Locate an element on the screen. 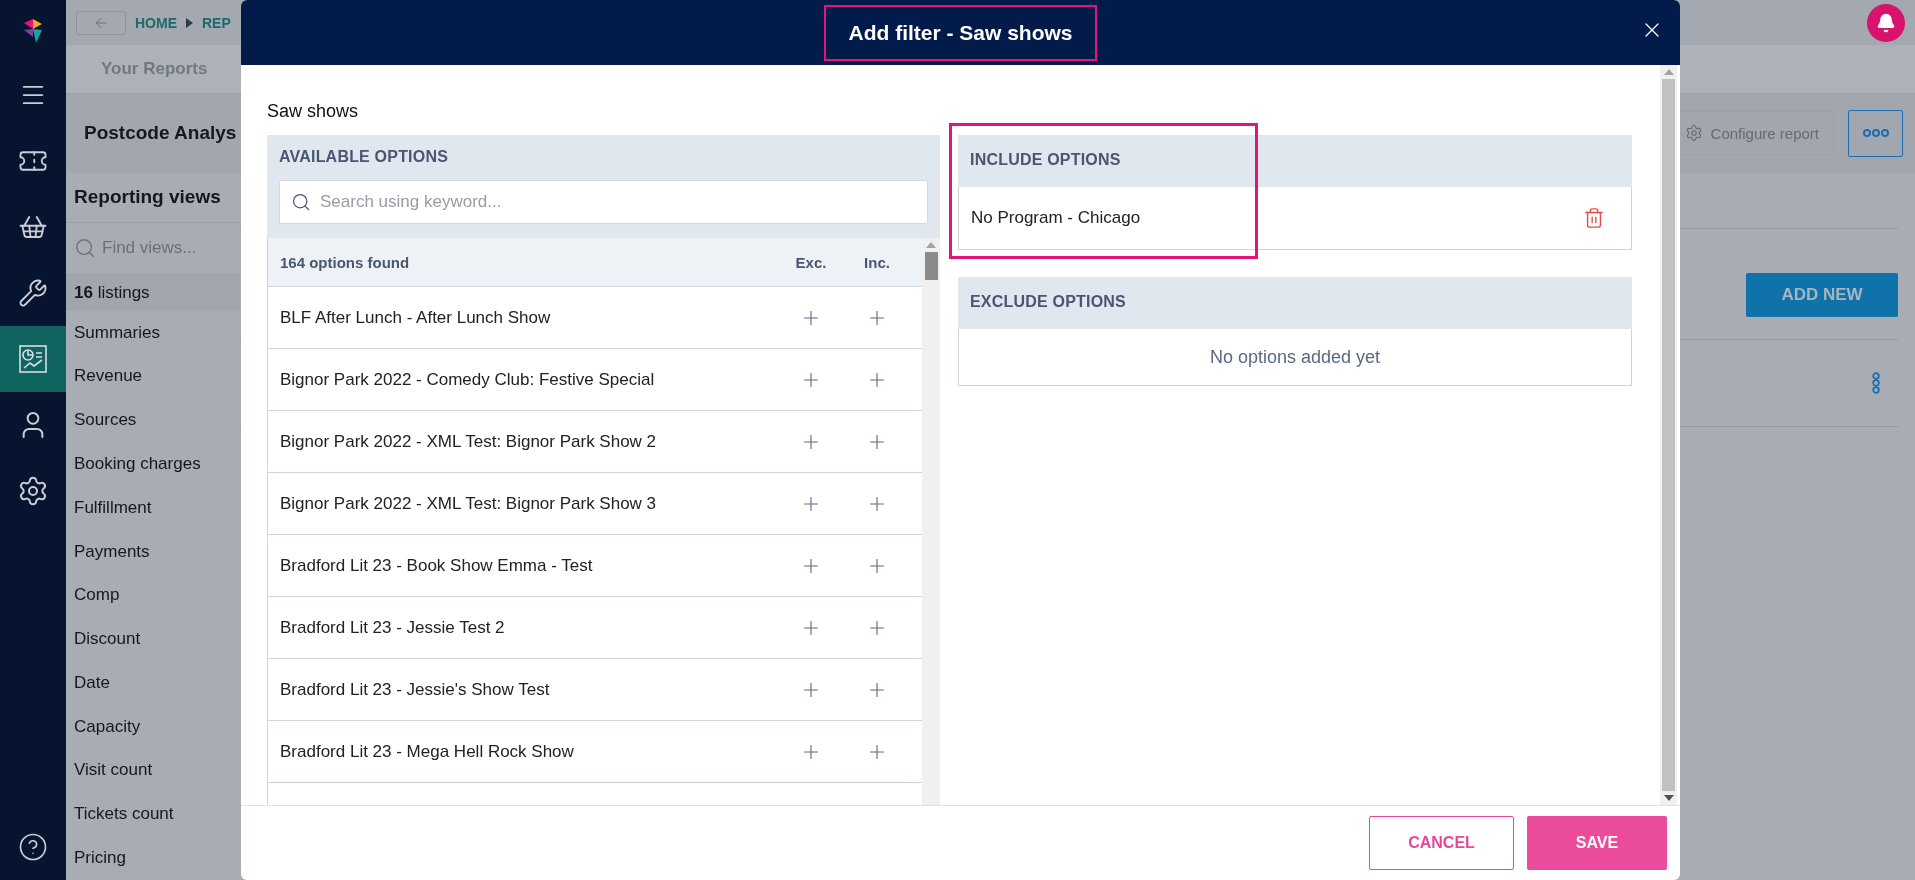  option-label: Bradford Lit 23 - Book Show Emma - Test is located at coordinates (437, 565).